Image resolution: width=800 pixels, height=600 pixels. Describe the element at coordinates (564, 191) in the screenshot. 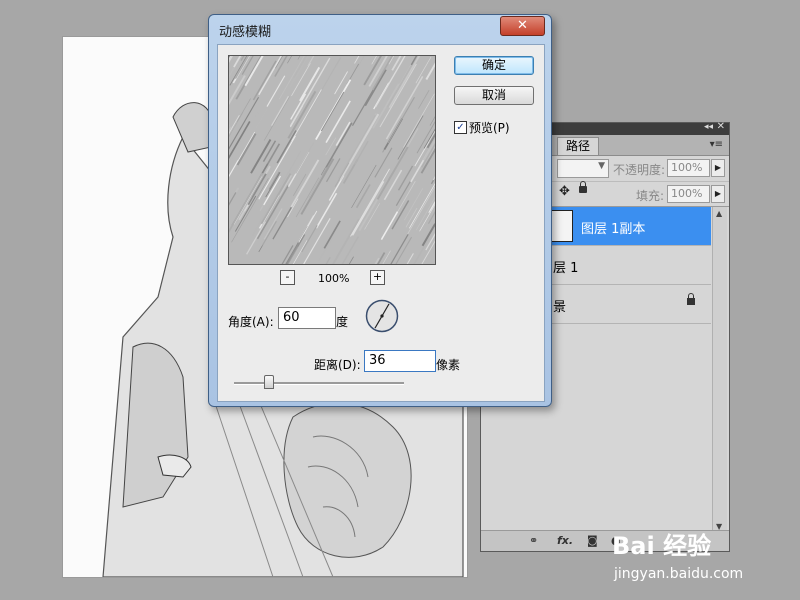

I see `move-icon: ✥` at that location.